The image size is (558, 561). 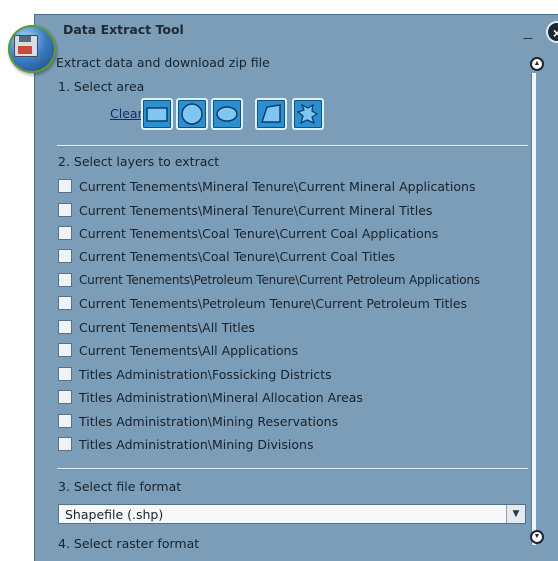 What do you see at coordinates (126, 113) in the screenshot?
I see `clear-link: Clear` at bounding box center [126, 113].